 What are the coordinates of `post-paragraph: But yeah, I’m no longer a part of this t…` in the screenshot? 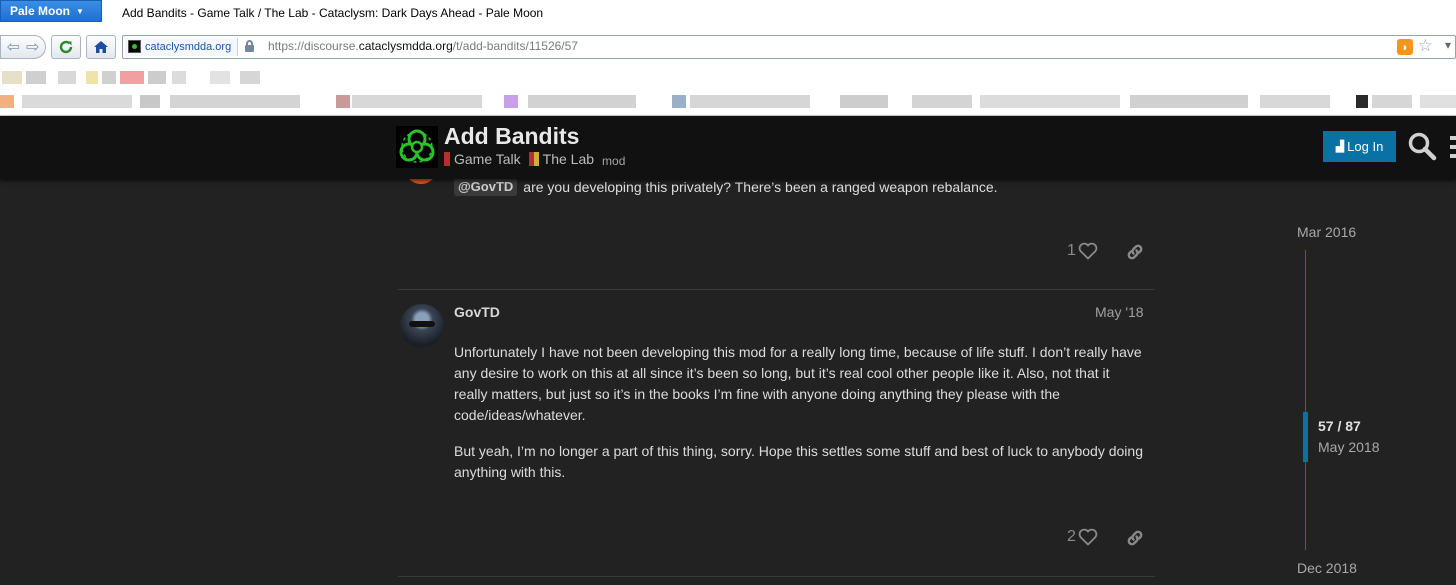 It's located at (798, 461).